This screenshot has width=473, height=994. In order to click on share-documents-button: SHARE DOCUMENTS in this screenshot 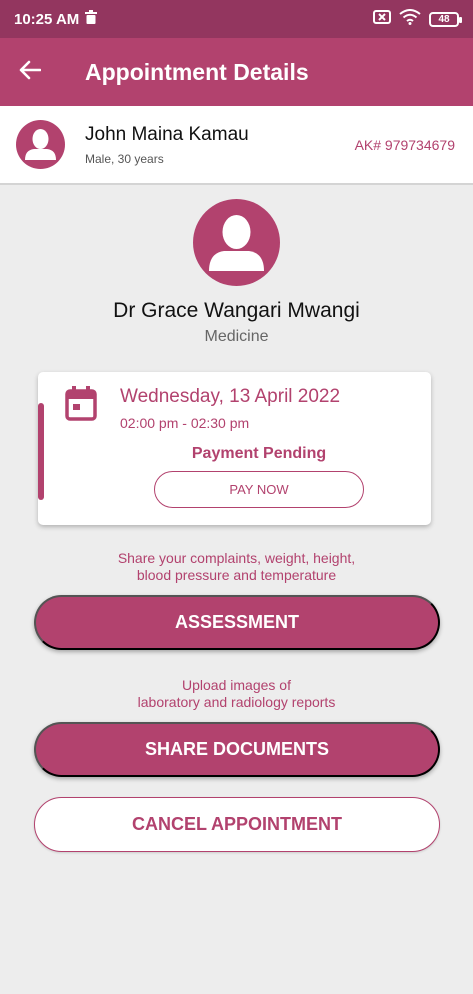, I will do `click(237, 749)`.